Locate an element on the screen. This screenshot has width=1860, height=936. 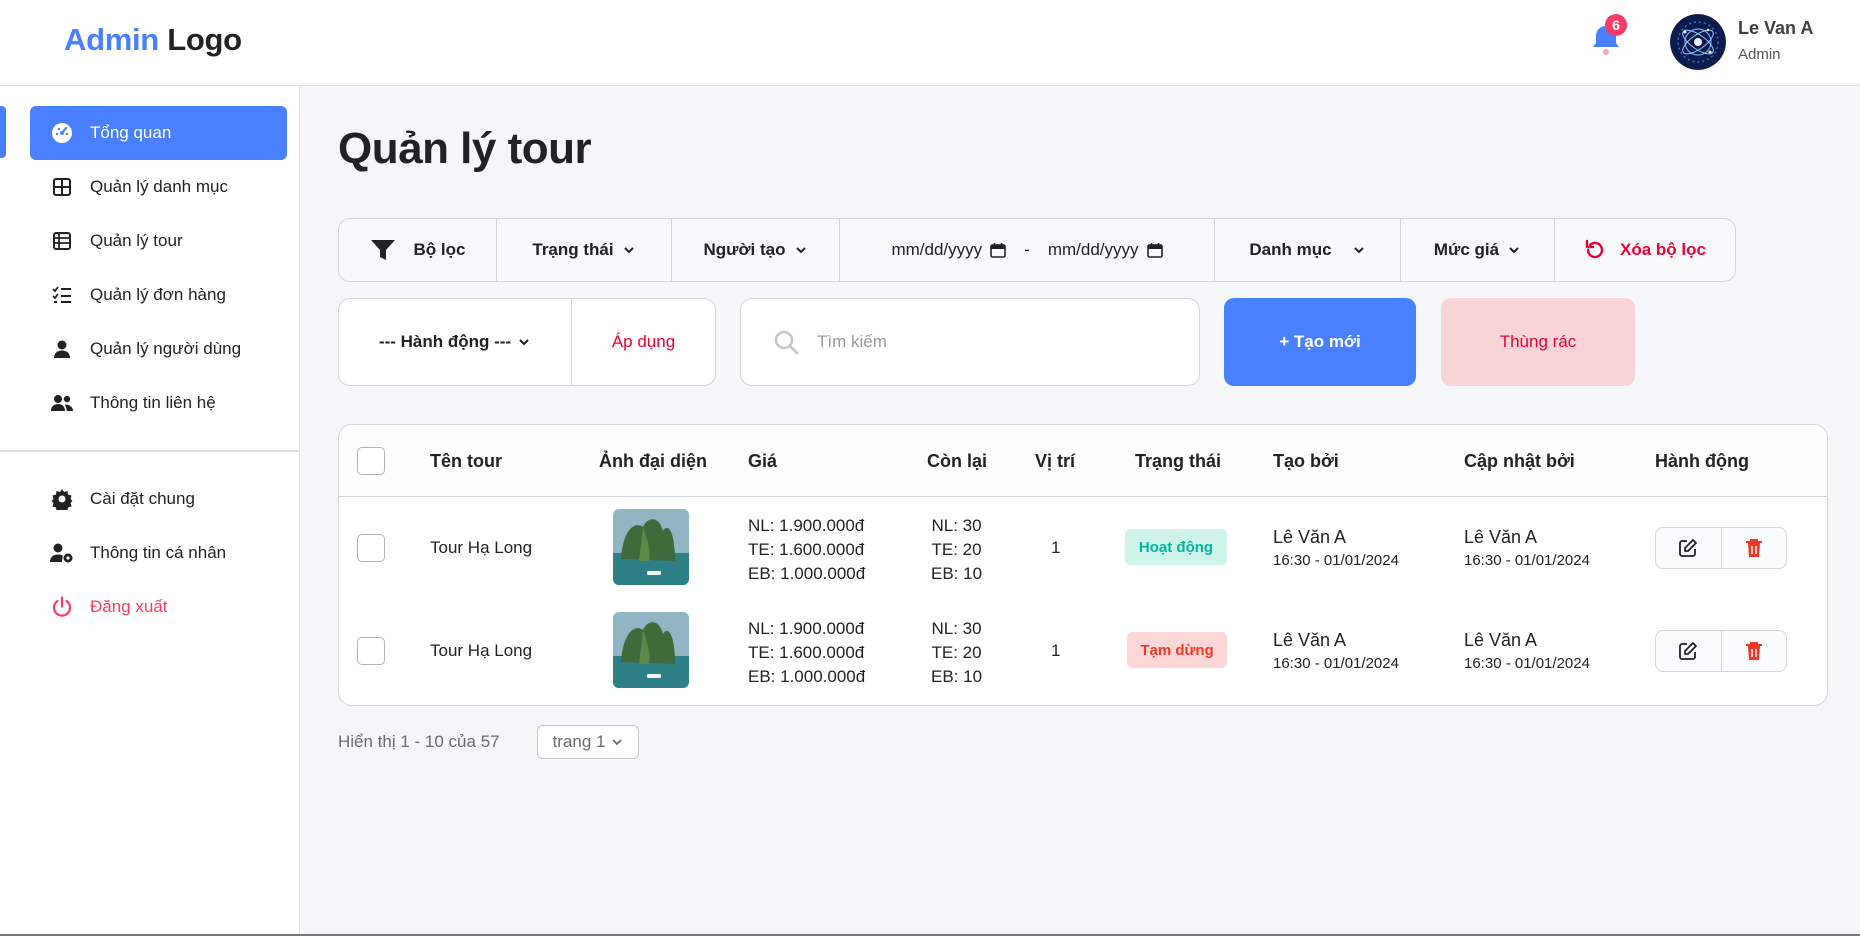
created-by-cell: Lê Văn A 16:30 - 01/01/2024 is located at coordinates (1336, 548).